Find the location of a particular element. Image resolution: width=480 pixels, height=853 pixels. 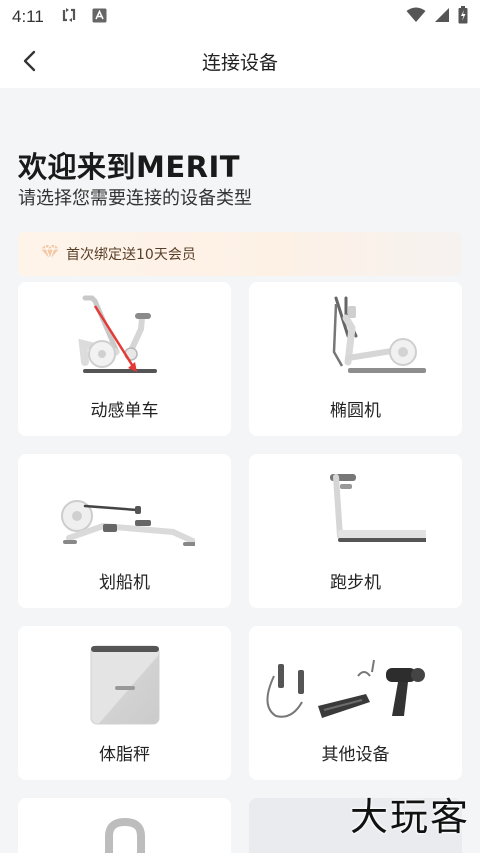

device-card-elliptical: 椭圆机 is located at coordinates (355, 359).